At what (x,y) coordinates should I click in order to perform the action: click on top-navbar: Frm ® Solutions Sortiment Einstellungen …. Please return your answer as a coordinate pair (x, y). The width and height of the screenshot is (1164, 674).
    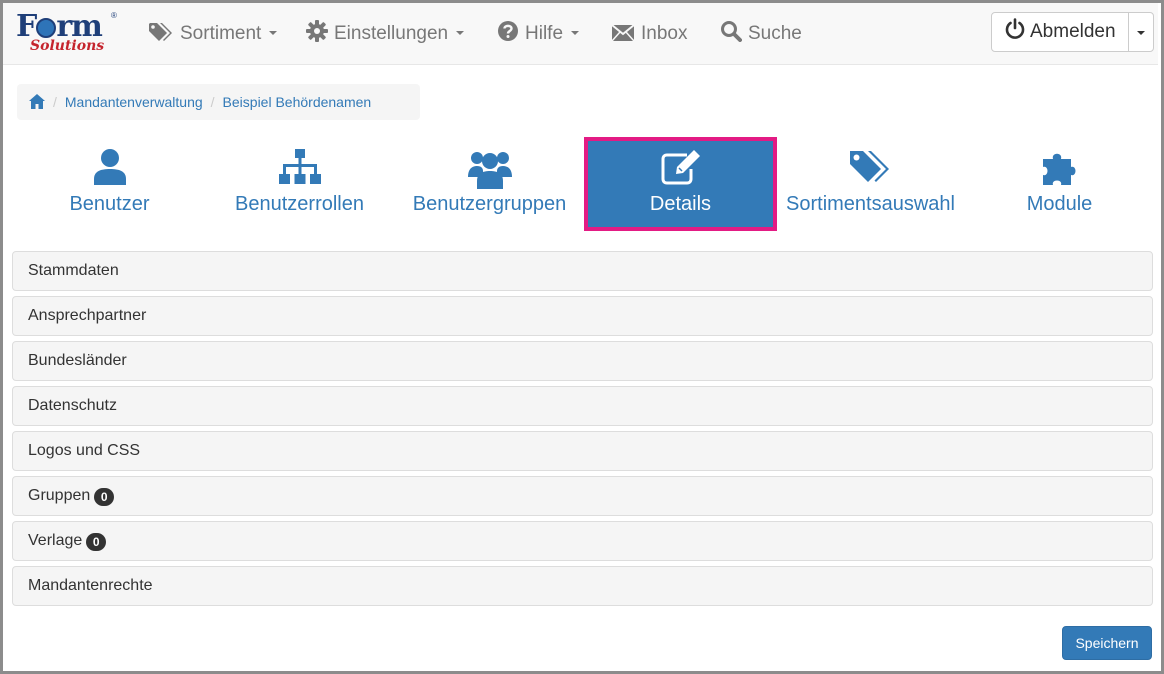
    Looking at the image, I should click on (580, 34).